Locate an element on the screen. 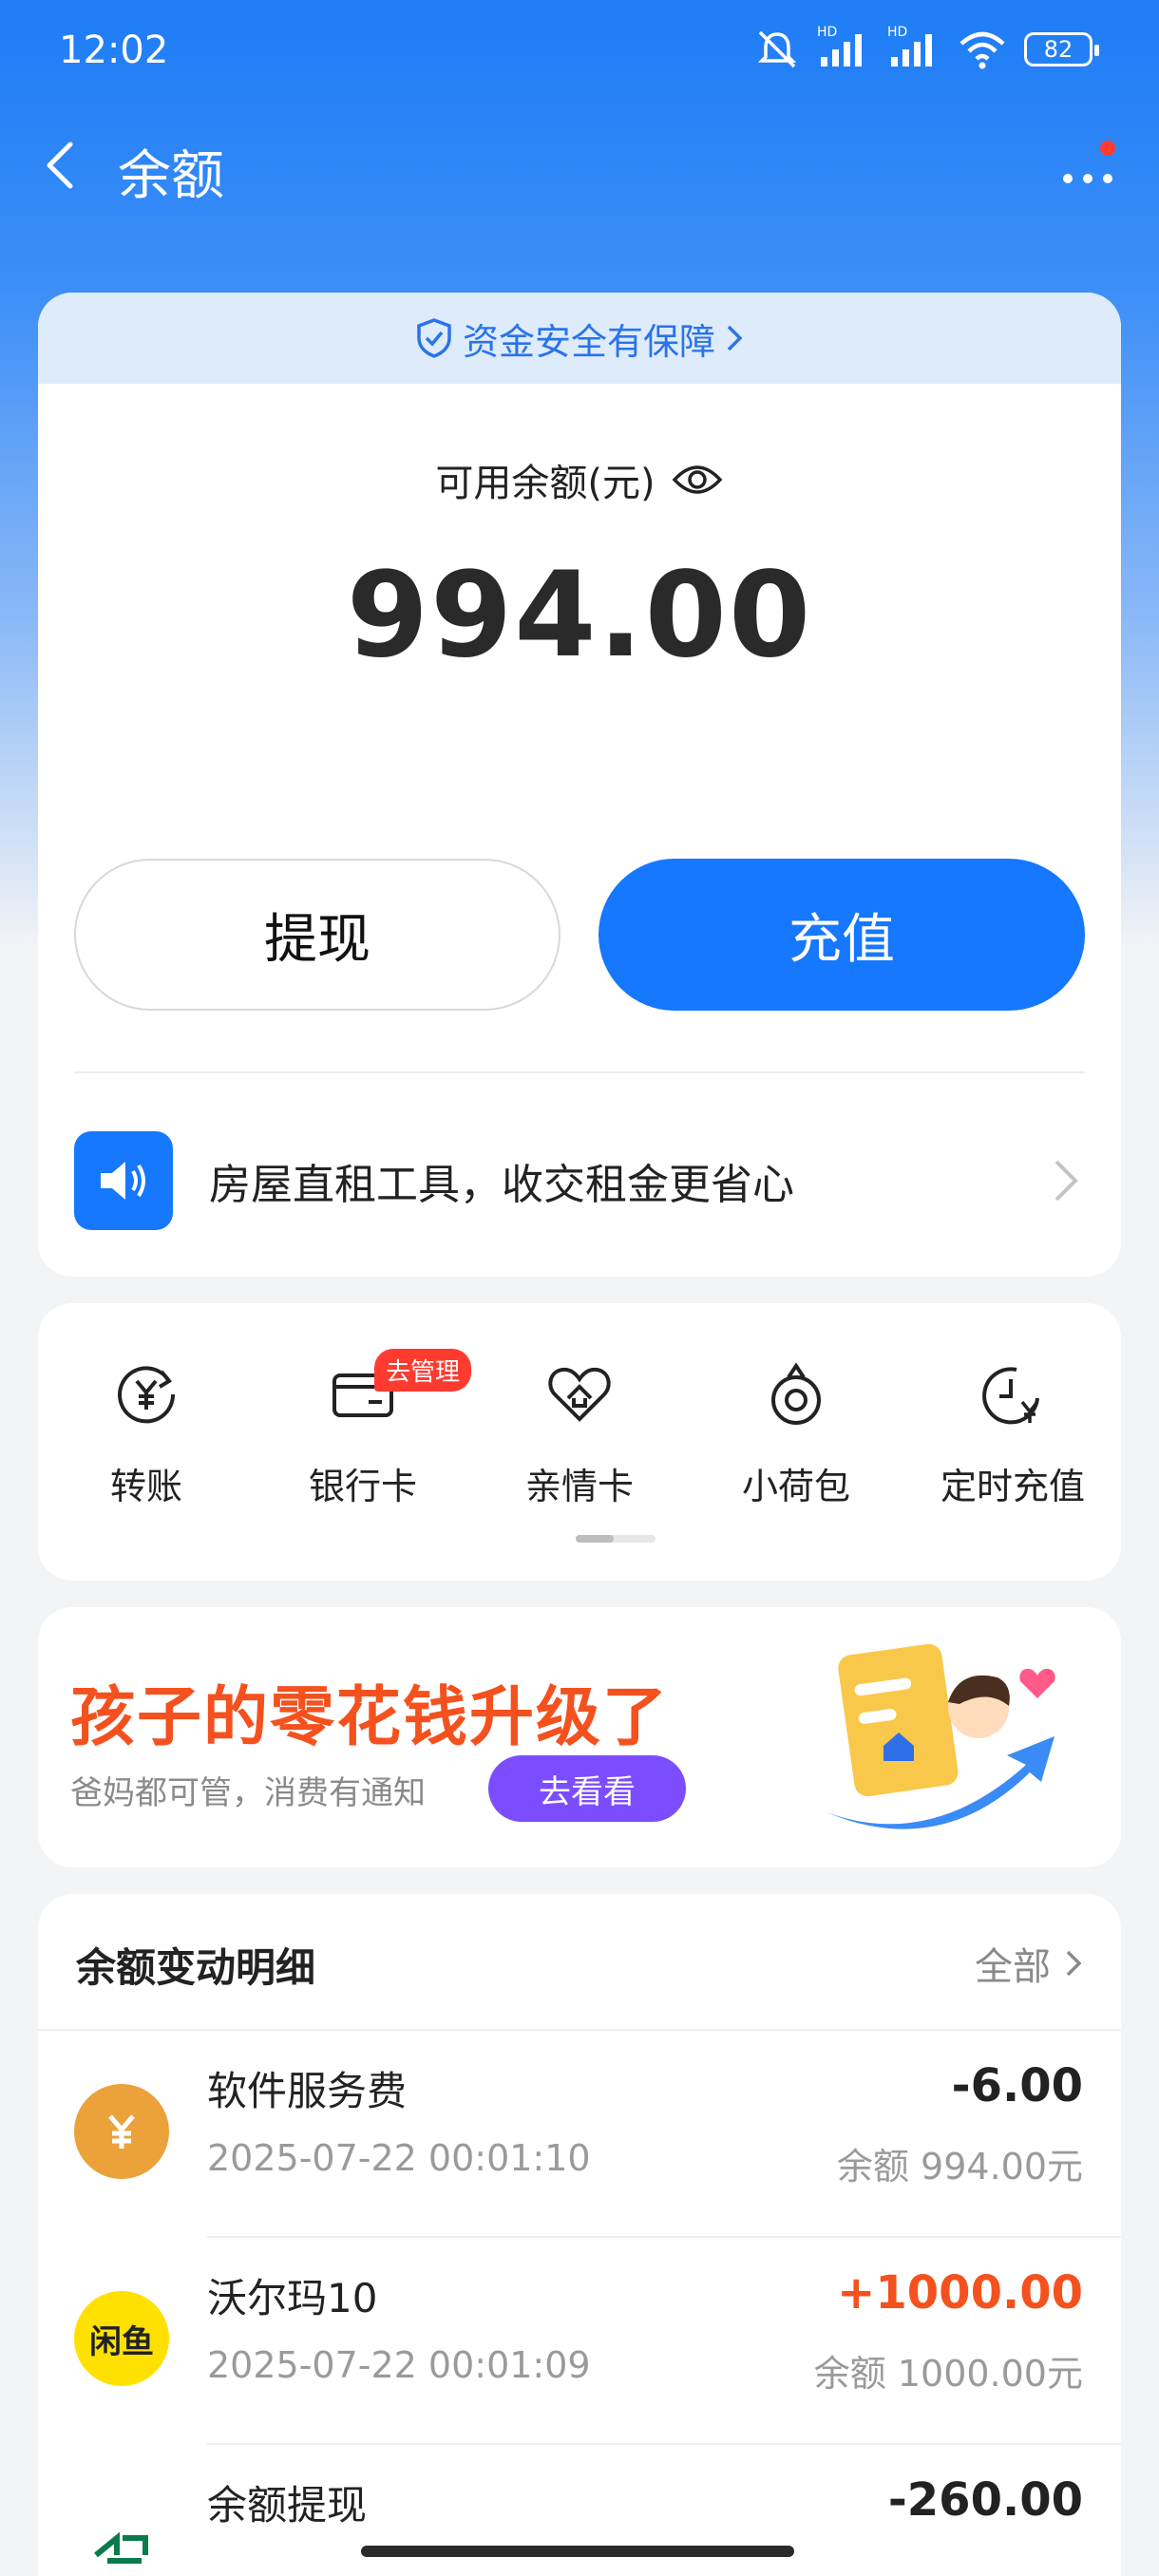 The image size is (1159, 2576). banner-subtitle: 爸妈都可管，消费有通知 is located at coordinates (248, 1793).